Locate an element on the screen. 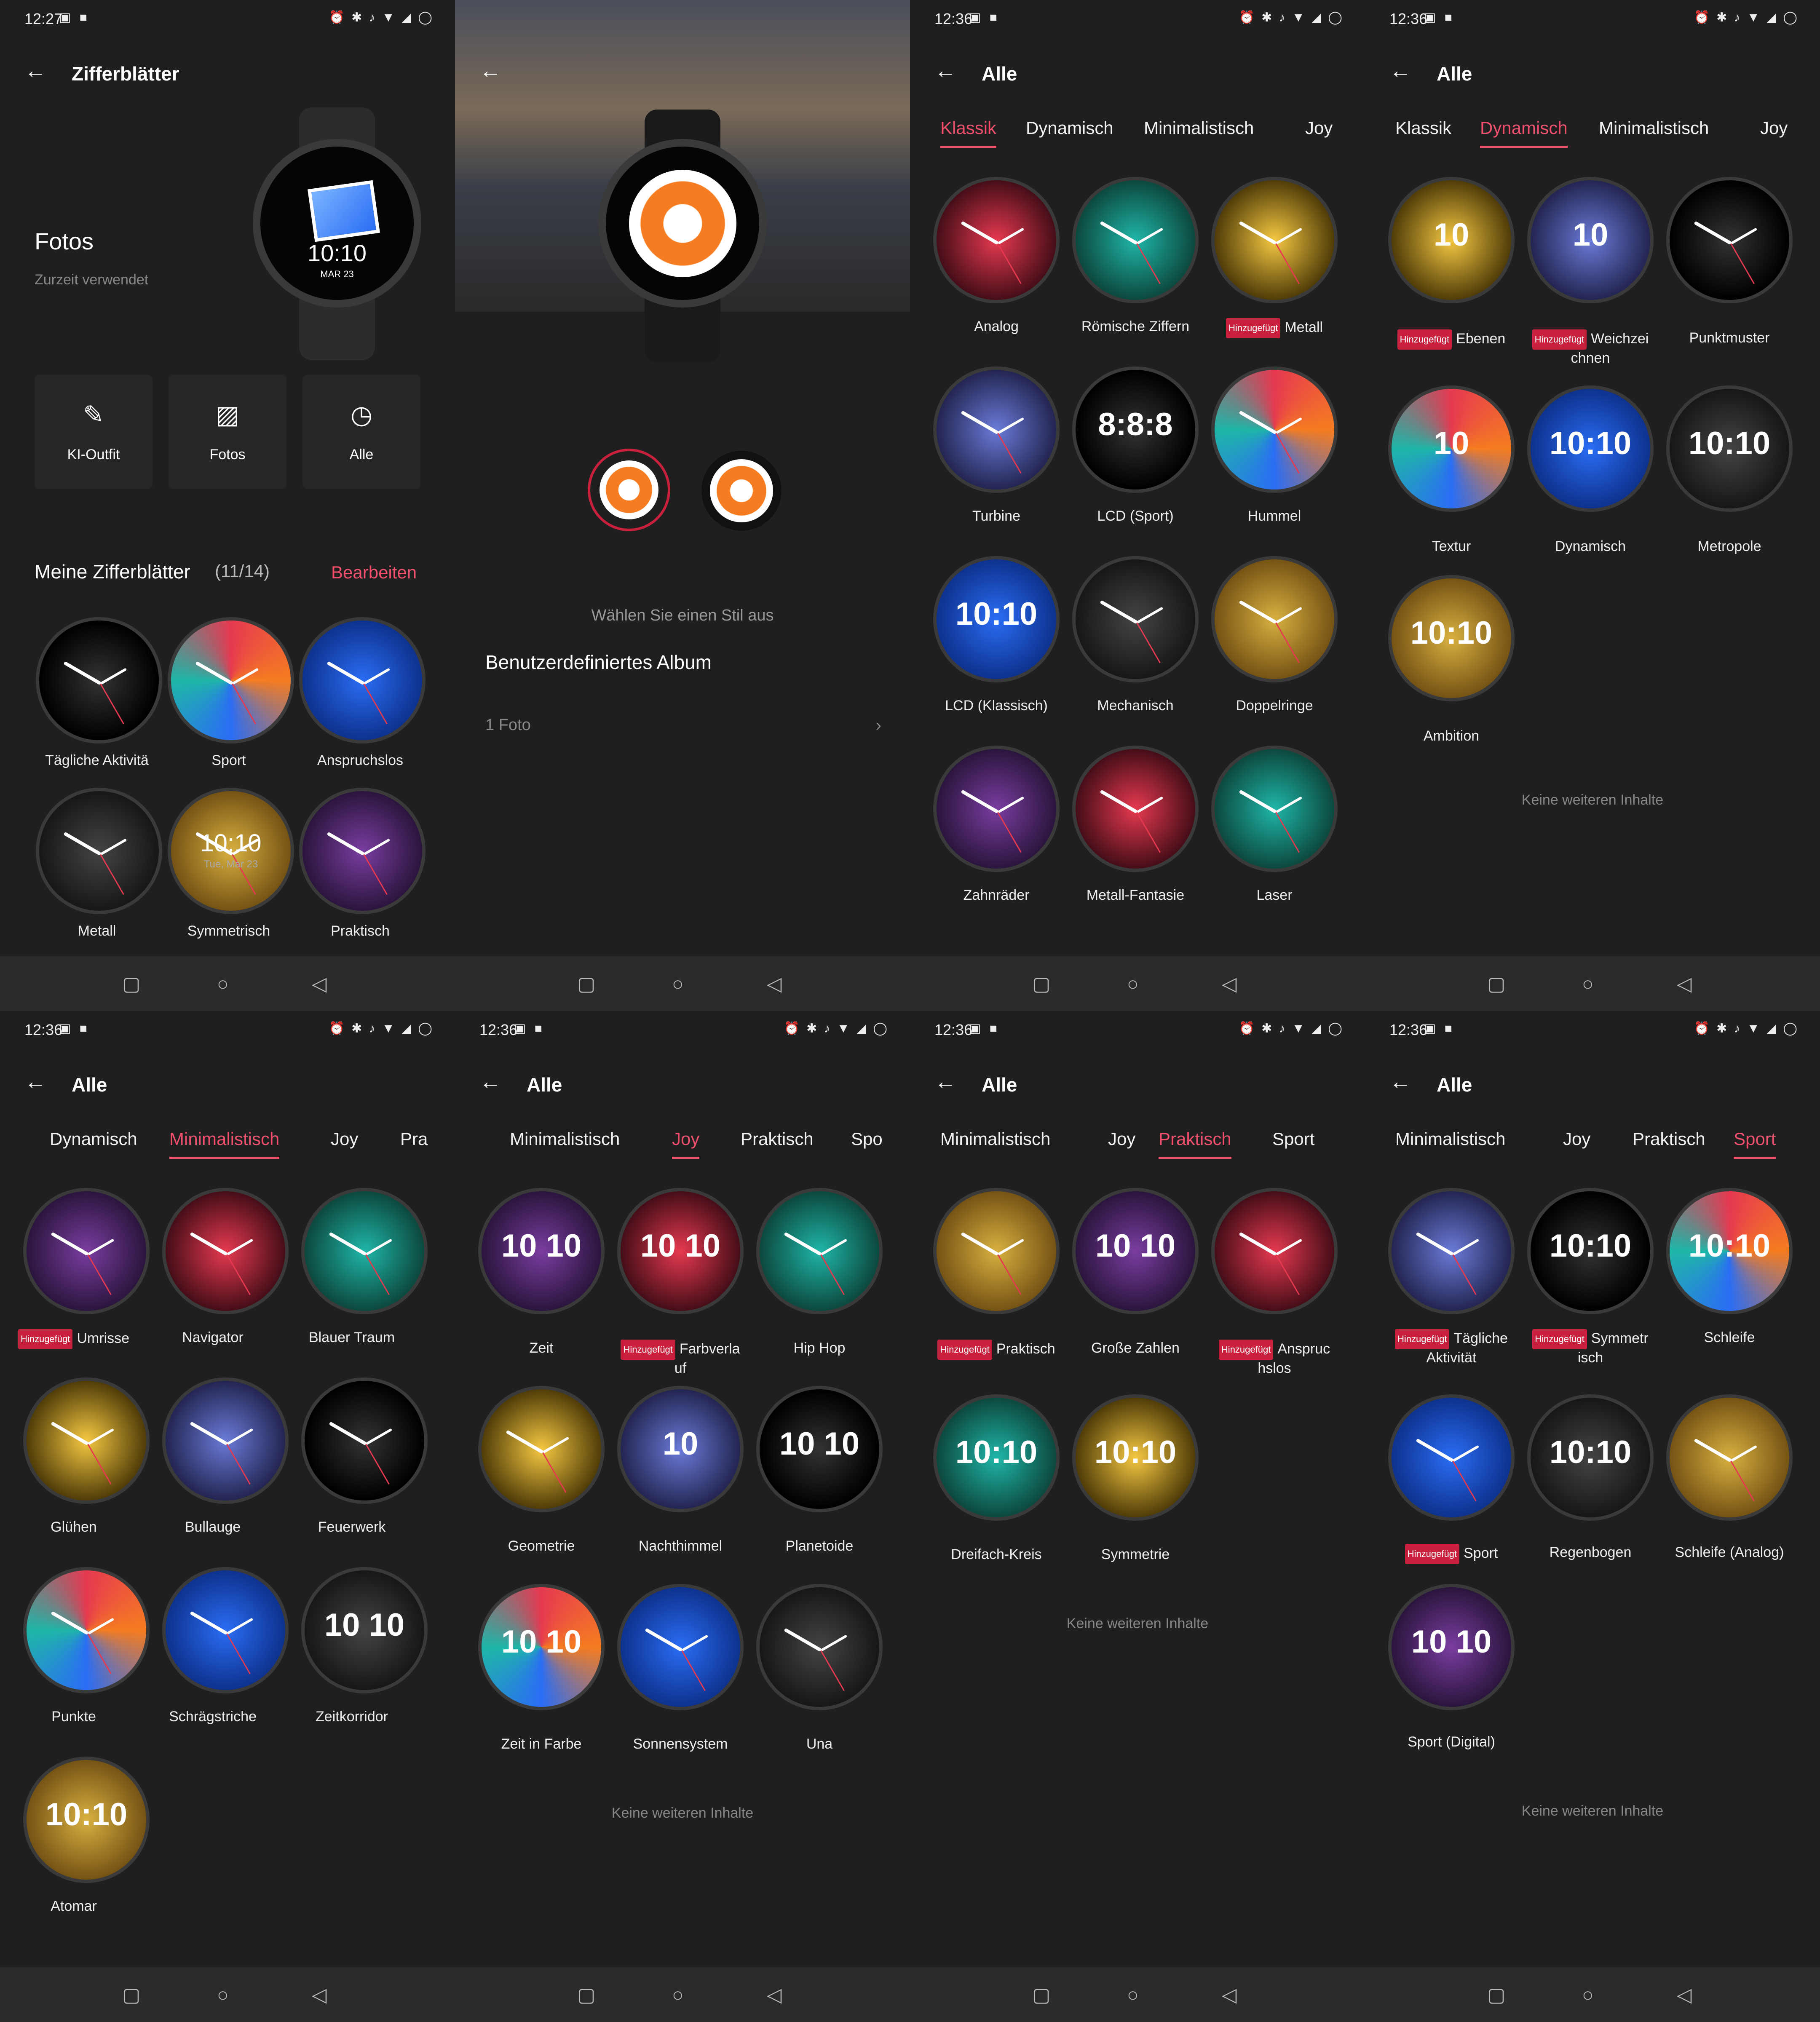 The height and width of the screenshot is (2022, 1820). watch-face-preview: 10:10 Tue, Mar 23 is located at coordinates (231, 851).